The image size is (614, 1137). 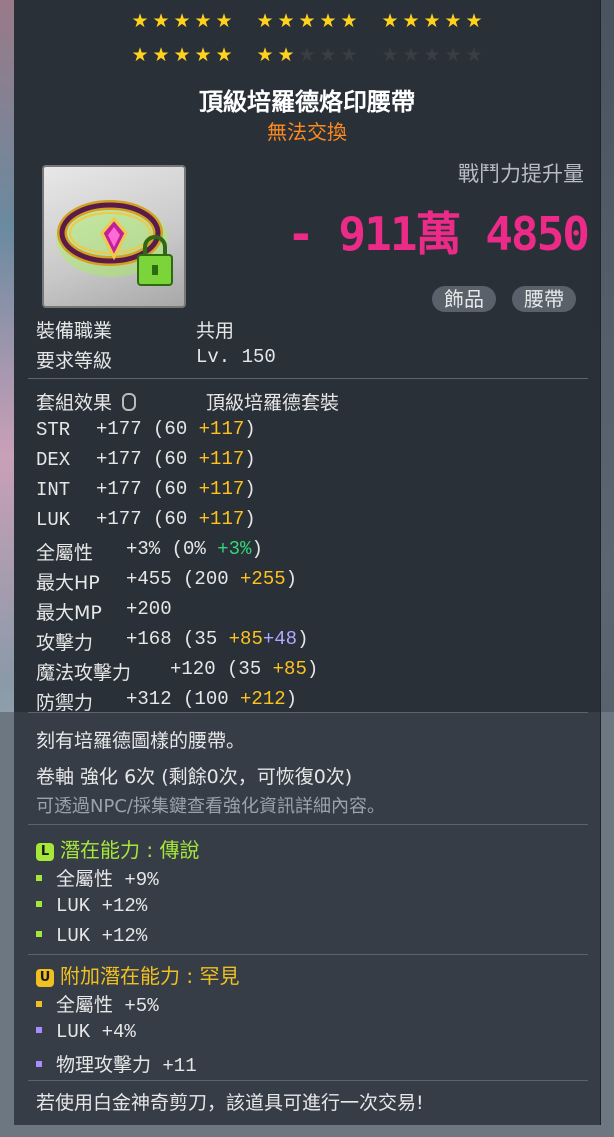 What do you see at coordinates (102, 906) in the screenshot?
I see `potential-line-text: LUK +12%` at bounding box center [102, 906].